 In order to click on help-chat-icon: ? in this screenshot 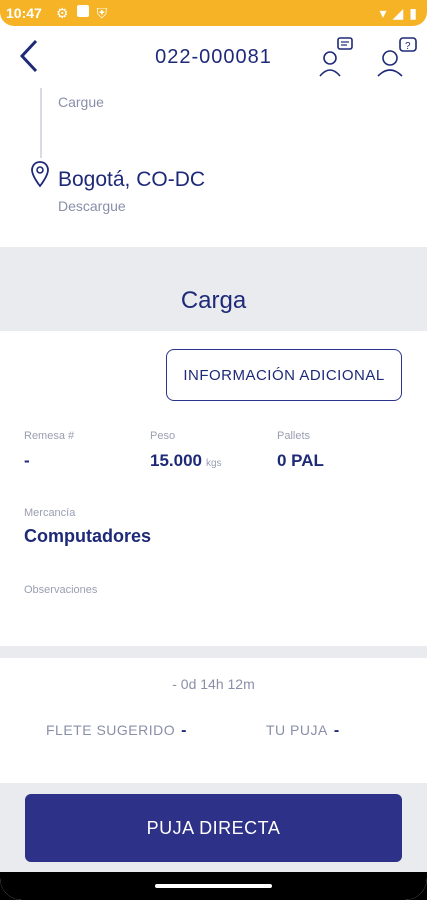, I will do `click(398, 58)`.